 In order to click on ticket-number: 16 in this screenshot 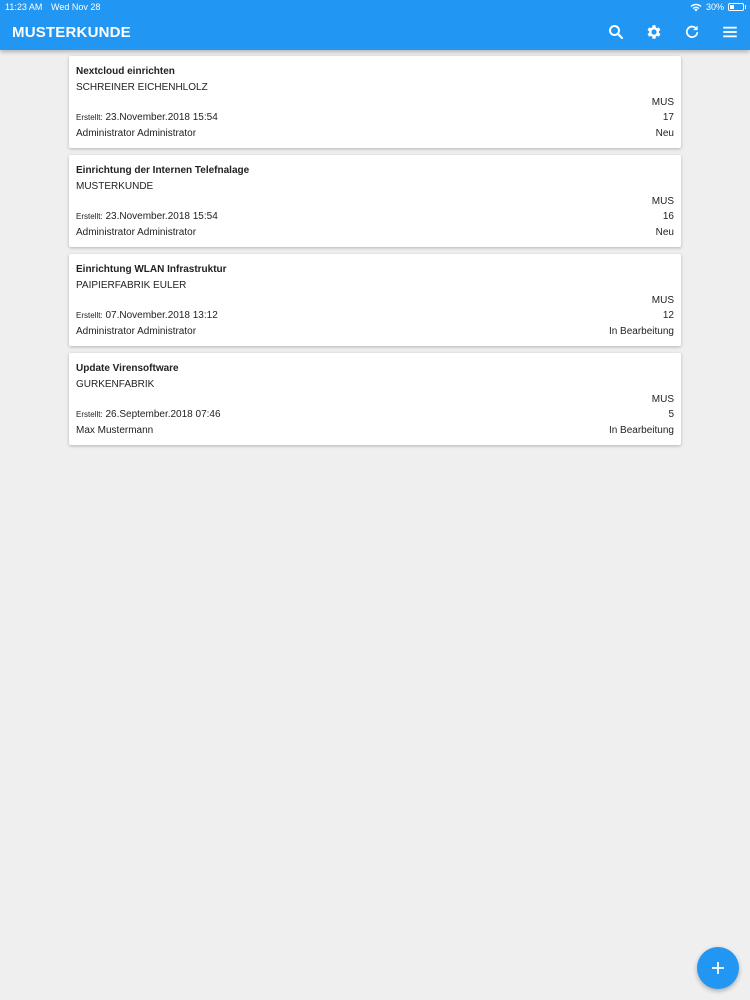, I will do `click(668, 216)`.